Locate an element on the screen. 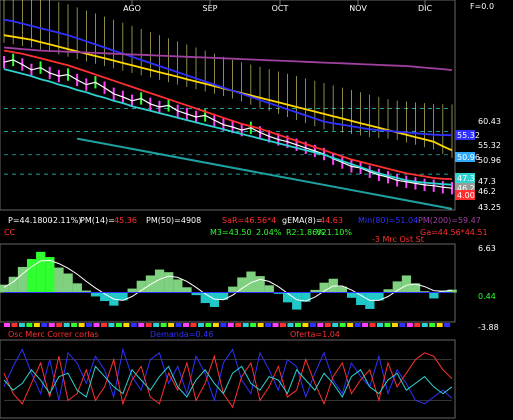 The height and width of the screenshot is (420, 513). info-row2-item: Ga=44.56*44.51 is located at coordinates (454, 232).